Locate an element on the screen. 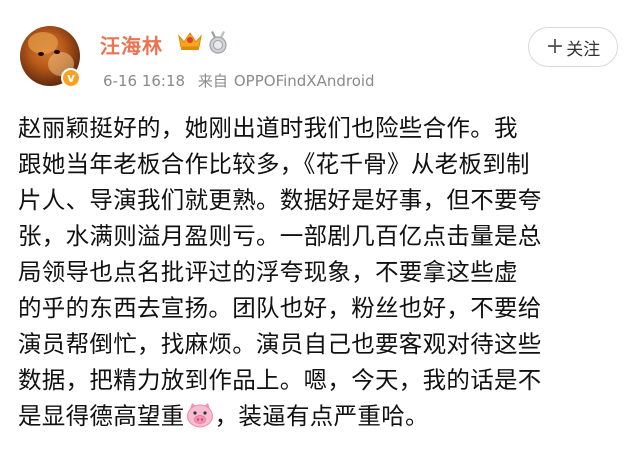  body-line: 跟她当年老板合作比较多，《花千骨》从老板到制 is located at coordinates (274, 164).